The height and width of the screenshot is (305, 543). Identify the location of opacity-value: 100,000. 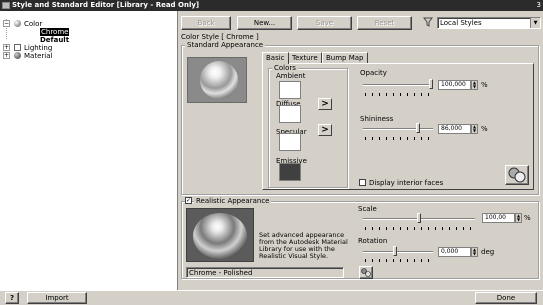
(454, 85).